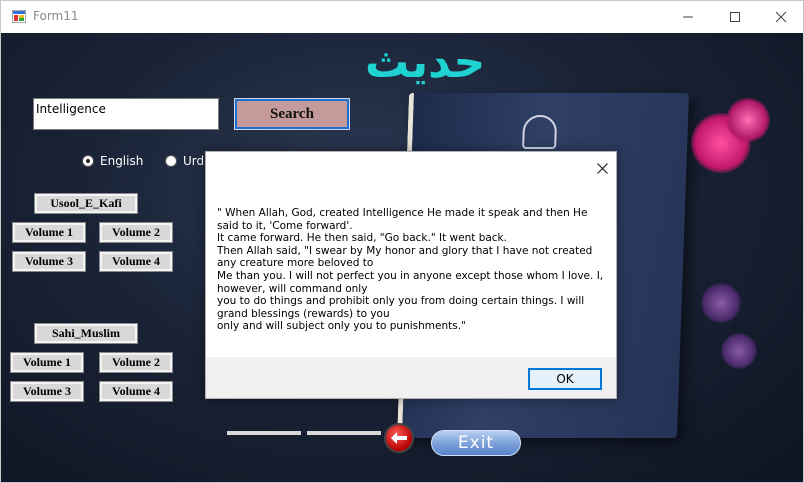 The width and height of the screenshot is (804, 483). I want to click on dialog-close-button, so click(602, 168).